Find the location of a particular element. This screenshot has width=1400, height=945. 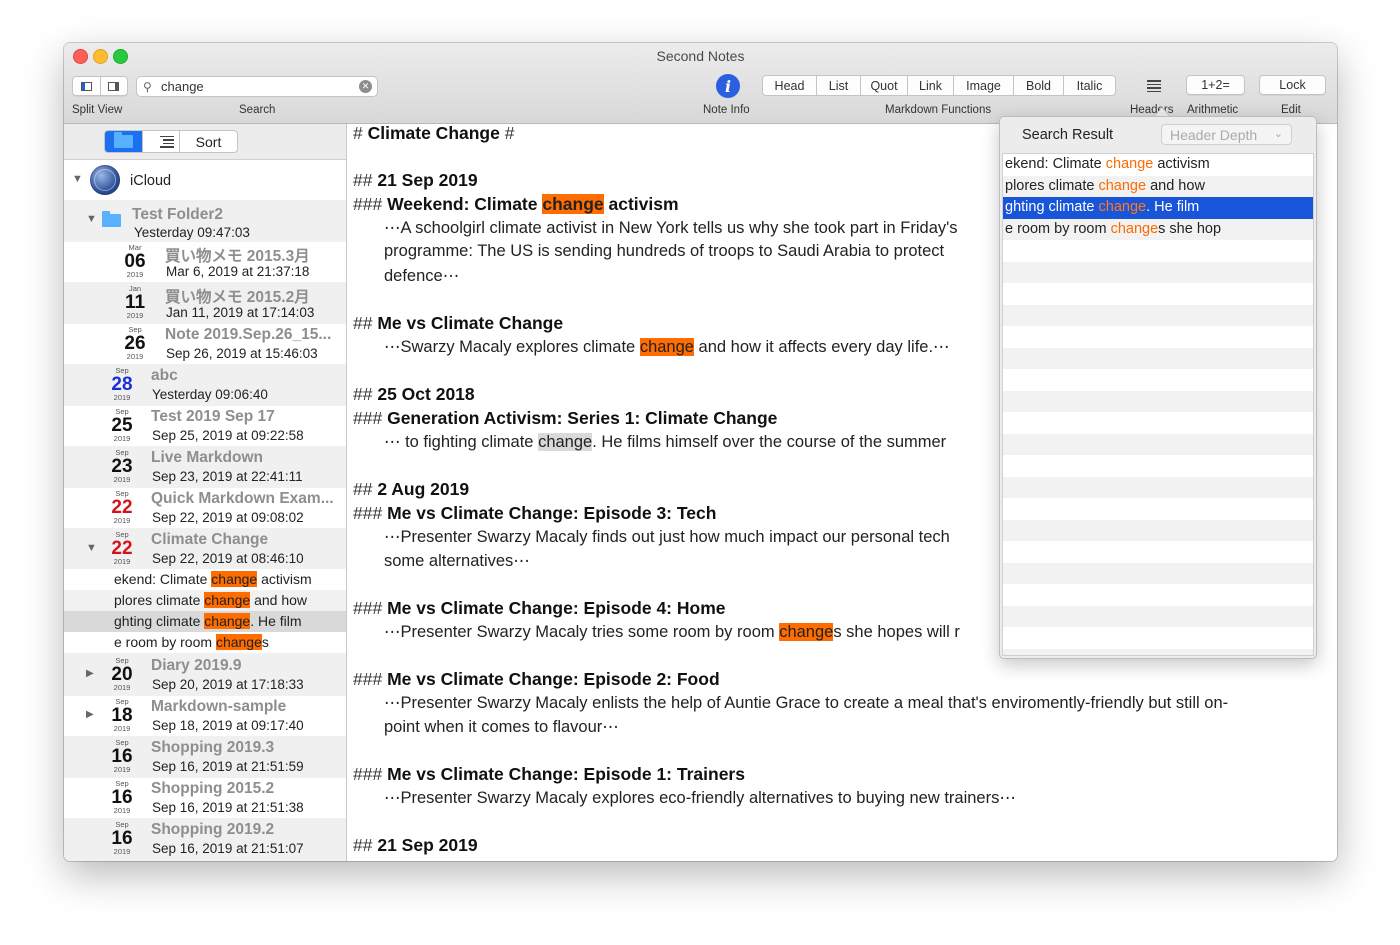

body-text: some alternatives⋯ is located at coordinates (457, 561).